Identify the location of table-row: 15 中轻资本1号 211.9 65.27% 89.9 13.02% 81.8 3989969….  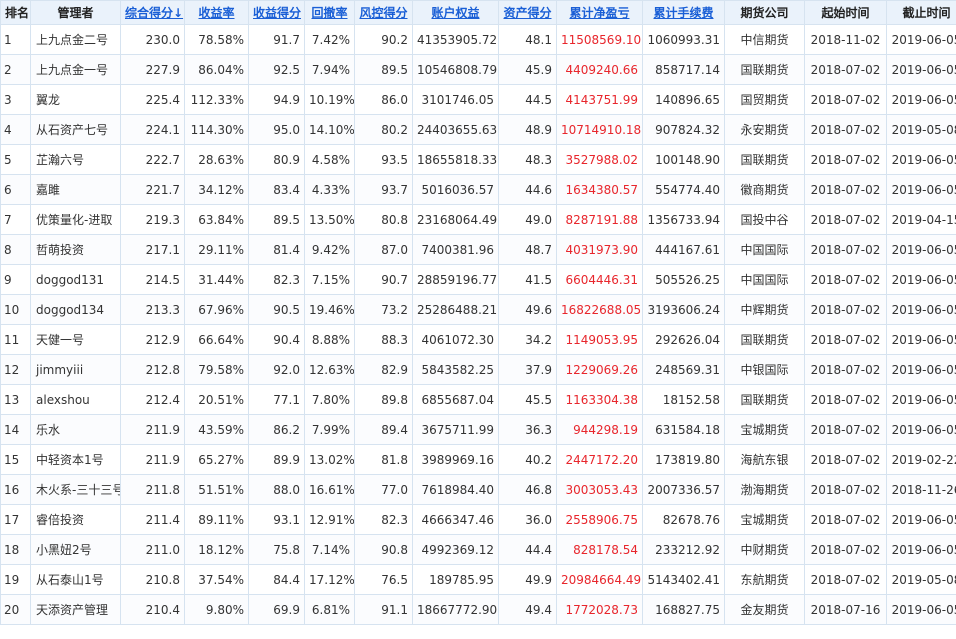
(478, 459).